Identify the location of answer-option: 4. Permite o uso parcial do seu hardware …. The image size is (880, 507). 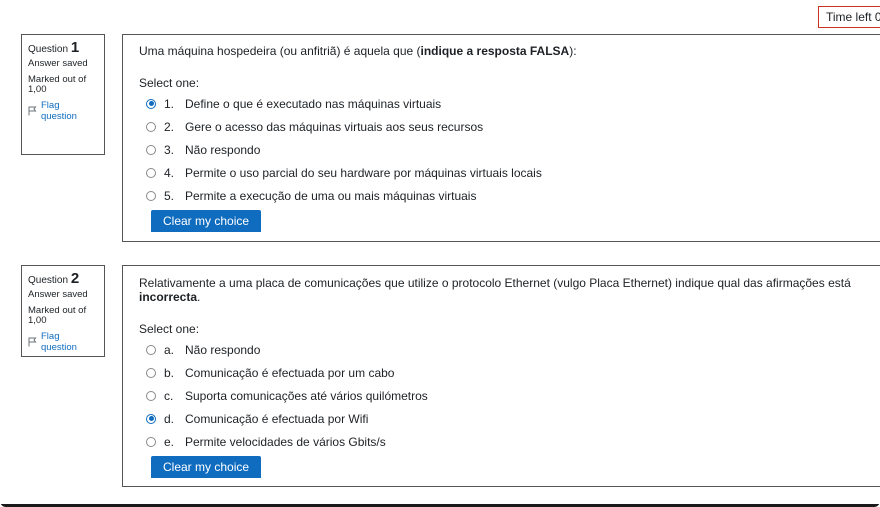
(502, 172).